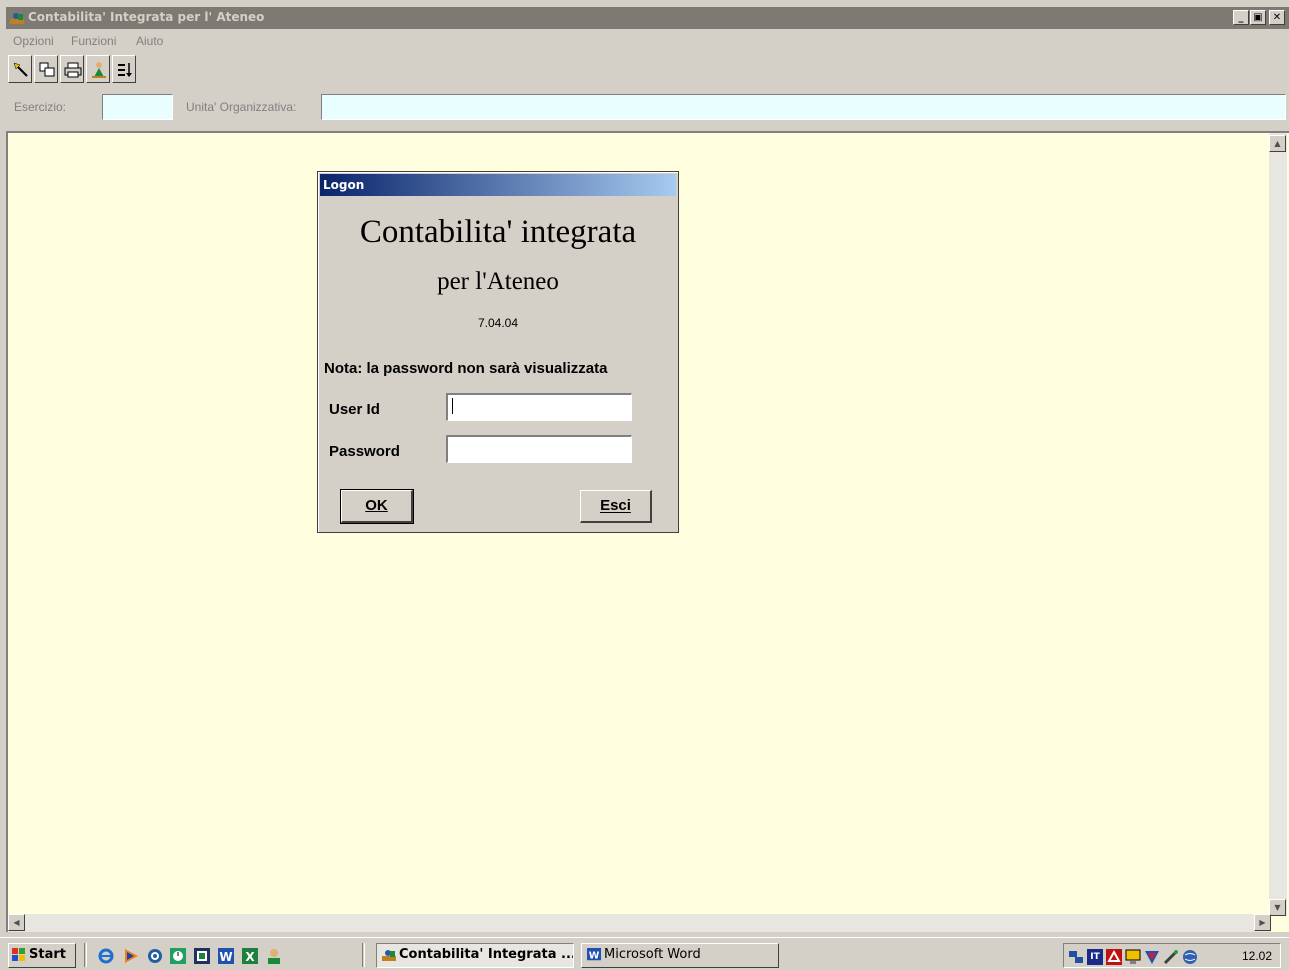 Image resolution: width=1289 pixels, height=970 pixels. What do you see at coordinates (452, 406) in the screenshot?
I see `text-caret` at bounding box center [452, 406].